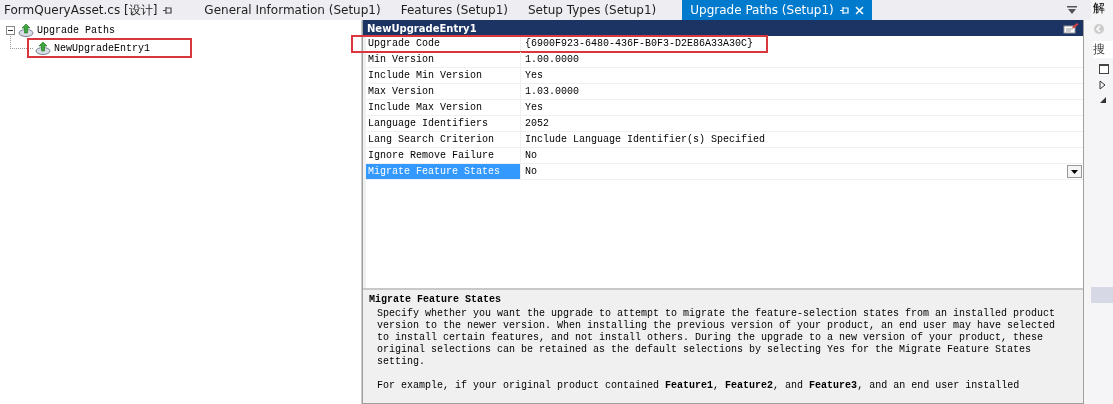 This screenshot has width=1113, height=404. Describe the element at coordinates (535, 123) in the screenshot. I see `property-value: 2052` at that location.